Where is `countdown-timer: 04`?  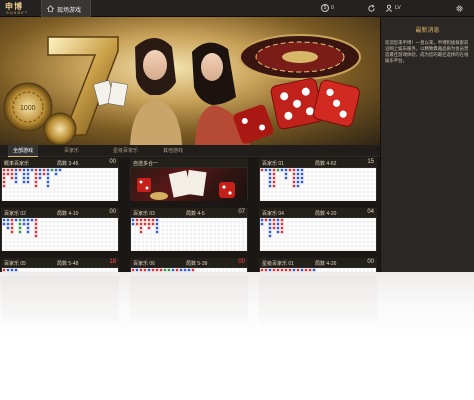
countdown-timer: 04 is located at coordinates (370, 212).